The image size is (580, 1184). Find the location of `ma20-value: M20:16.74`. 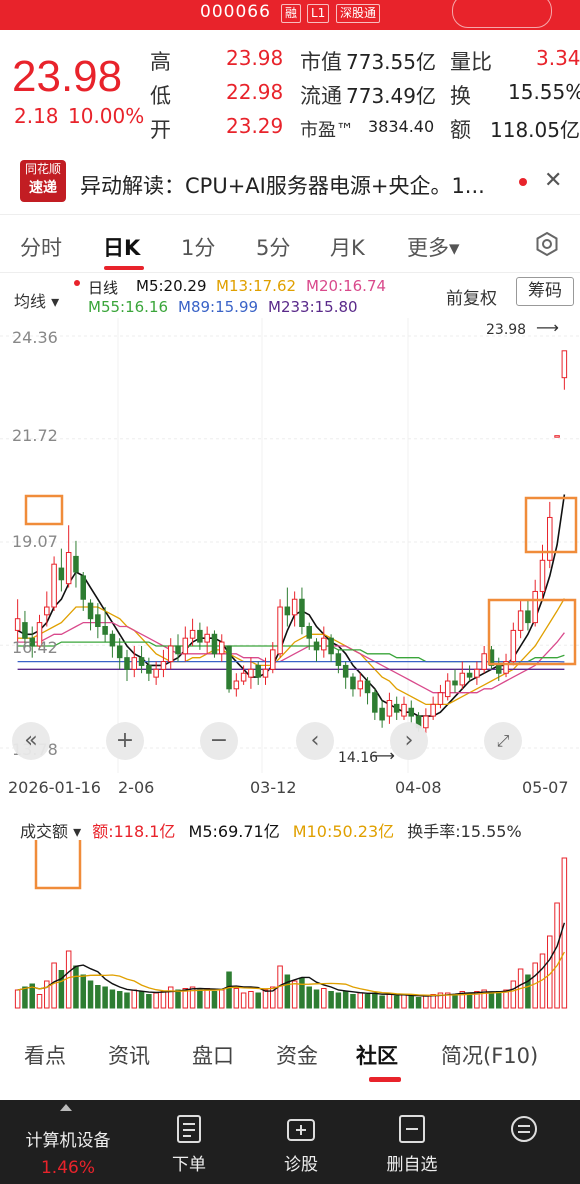

ma20-value: M20:16.74 is located at coordinates (346, 286).